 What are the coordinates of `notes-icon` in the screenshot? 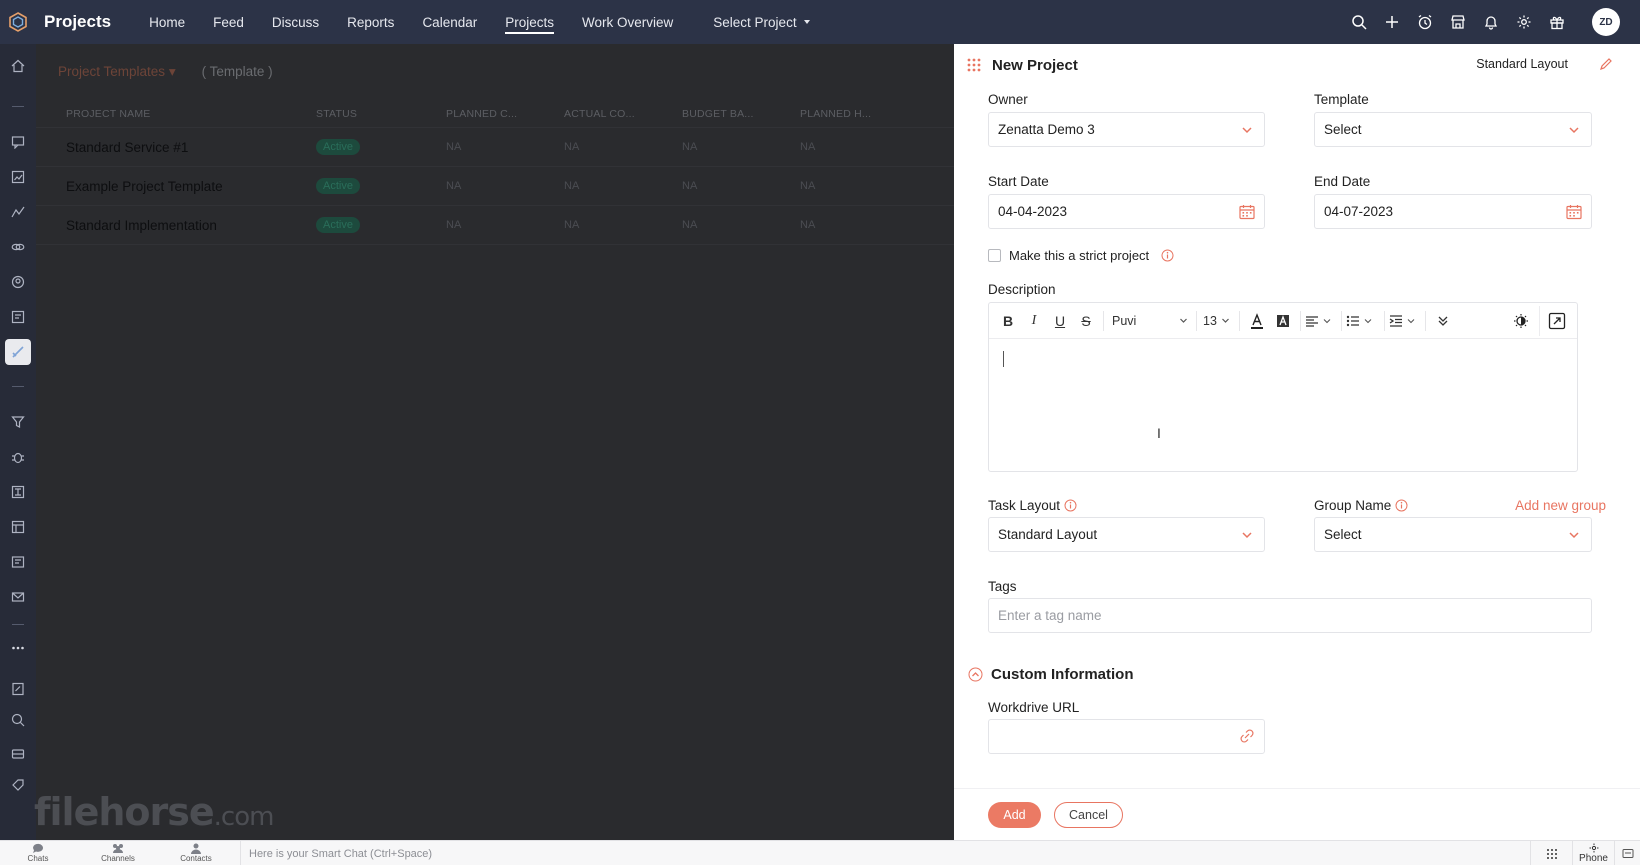 It's located at (18, 689).